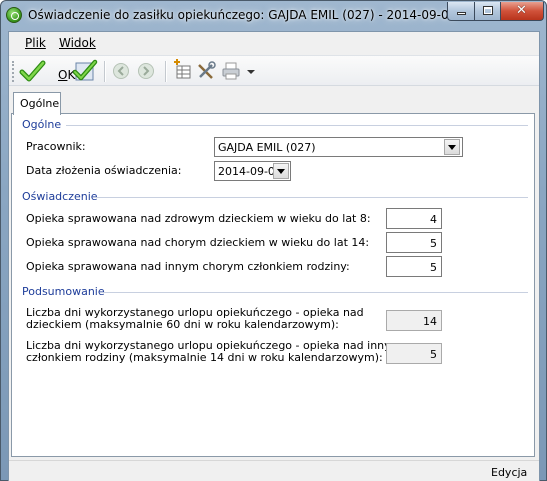 Image resolution: width=547 pixels, height=481 pixels. I want to click on statement-input-family-member: 5, so click(414, 266).